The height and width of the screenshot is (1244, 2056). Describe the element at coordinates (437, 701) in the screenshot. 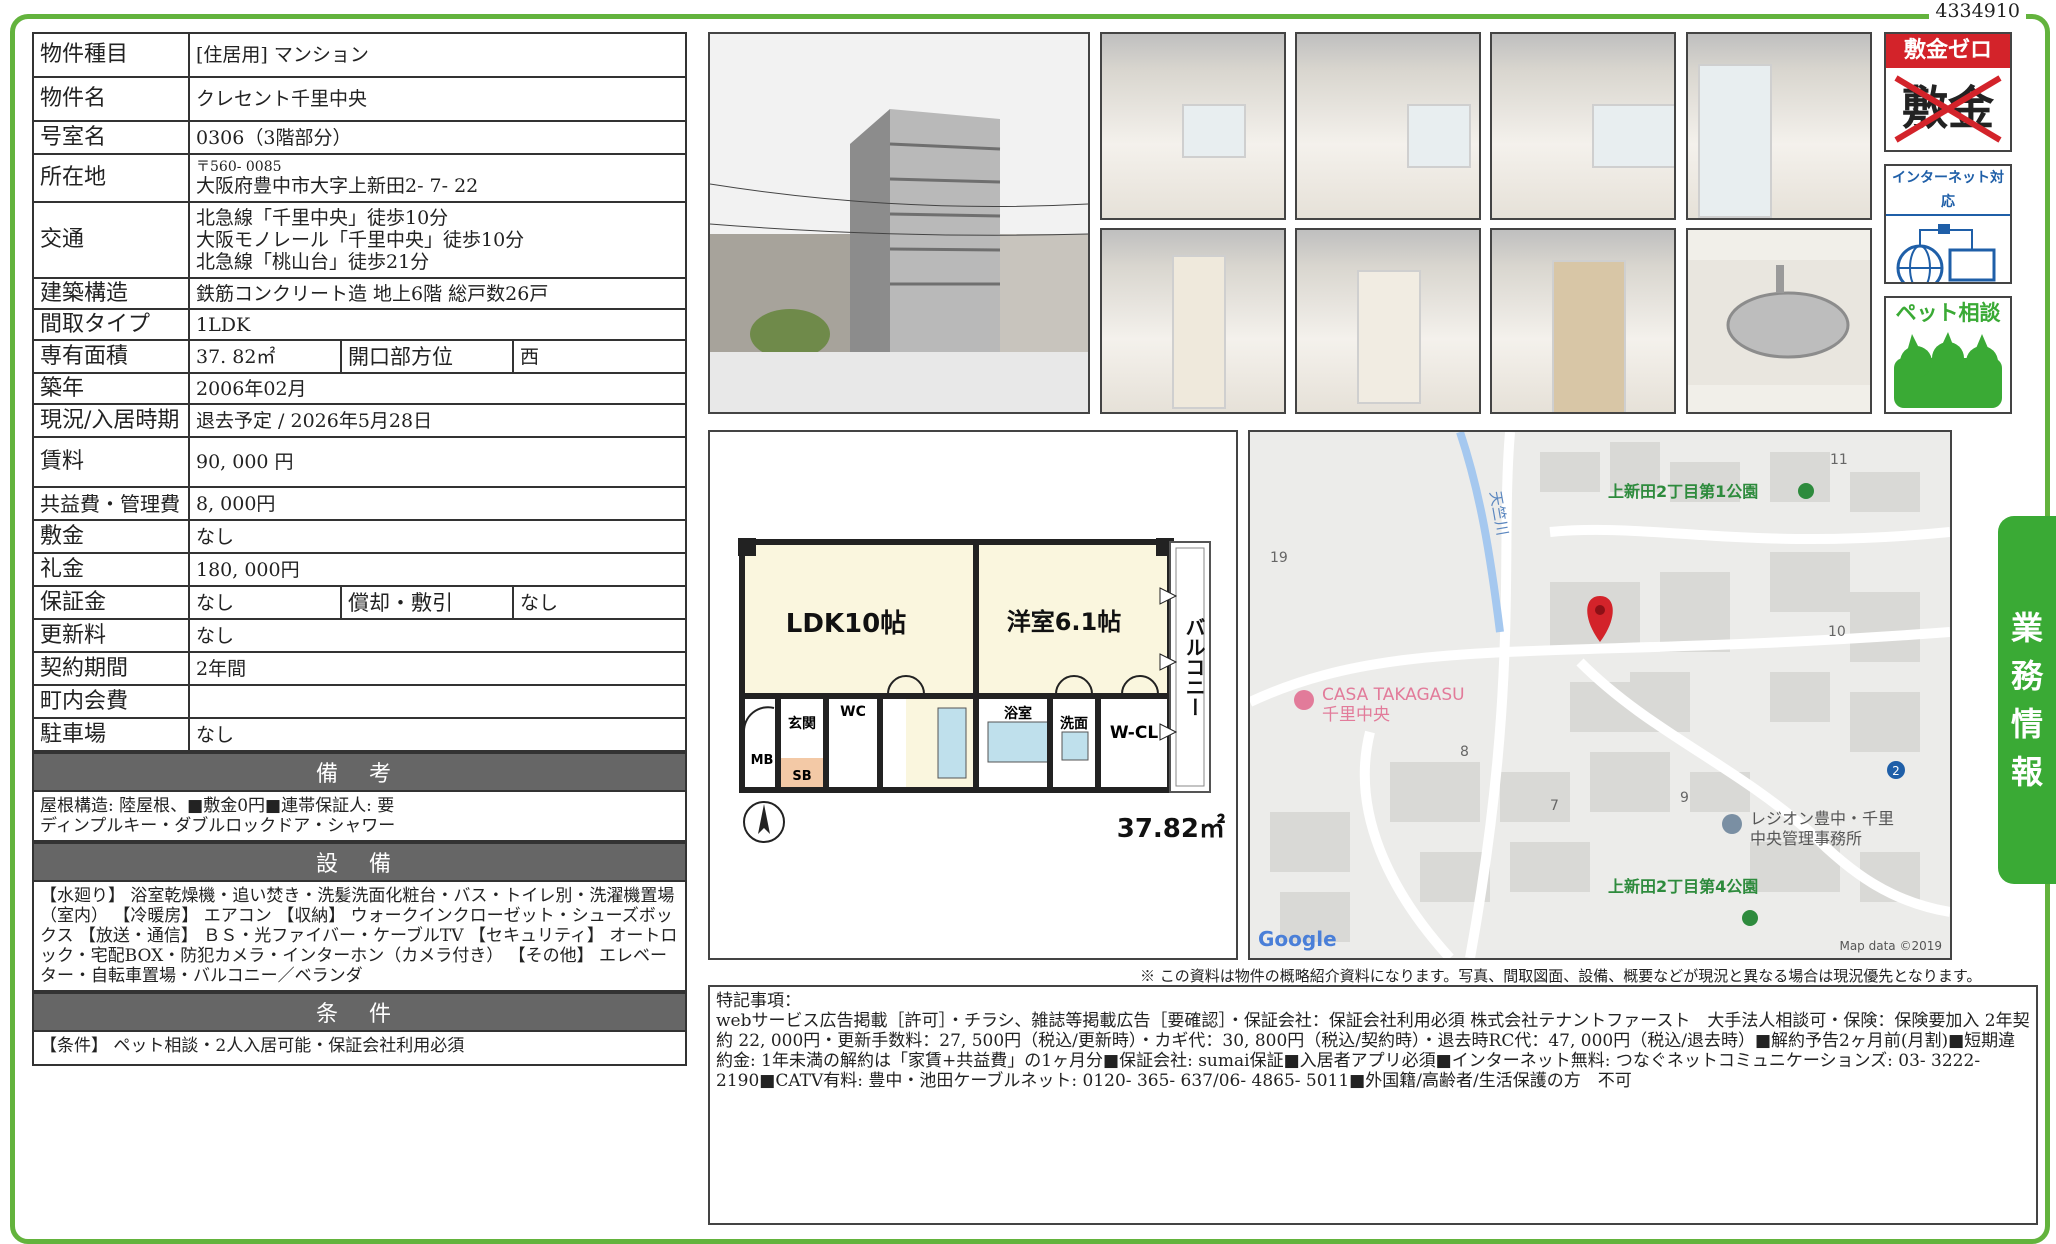

I see `chonaikai-value` at that location.